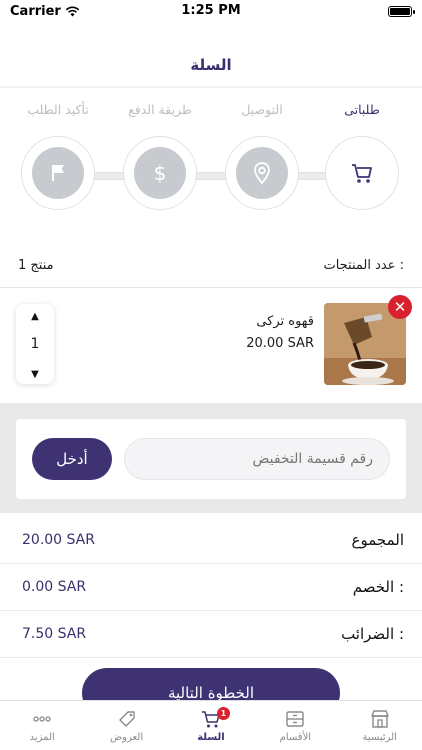 The width and height of the screenshot is (422, 750). I want to click on discount-row: 0.00 SAR الخصم :, so click(211, 587).